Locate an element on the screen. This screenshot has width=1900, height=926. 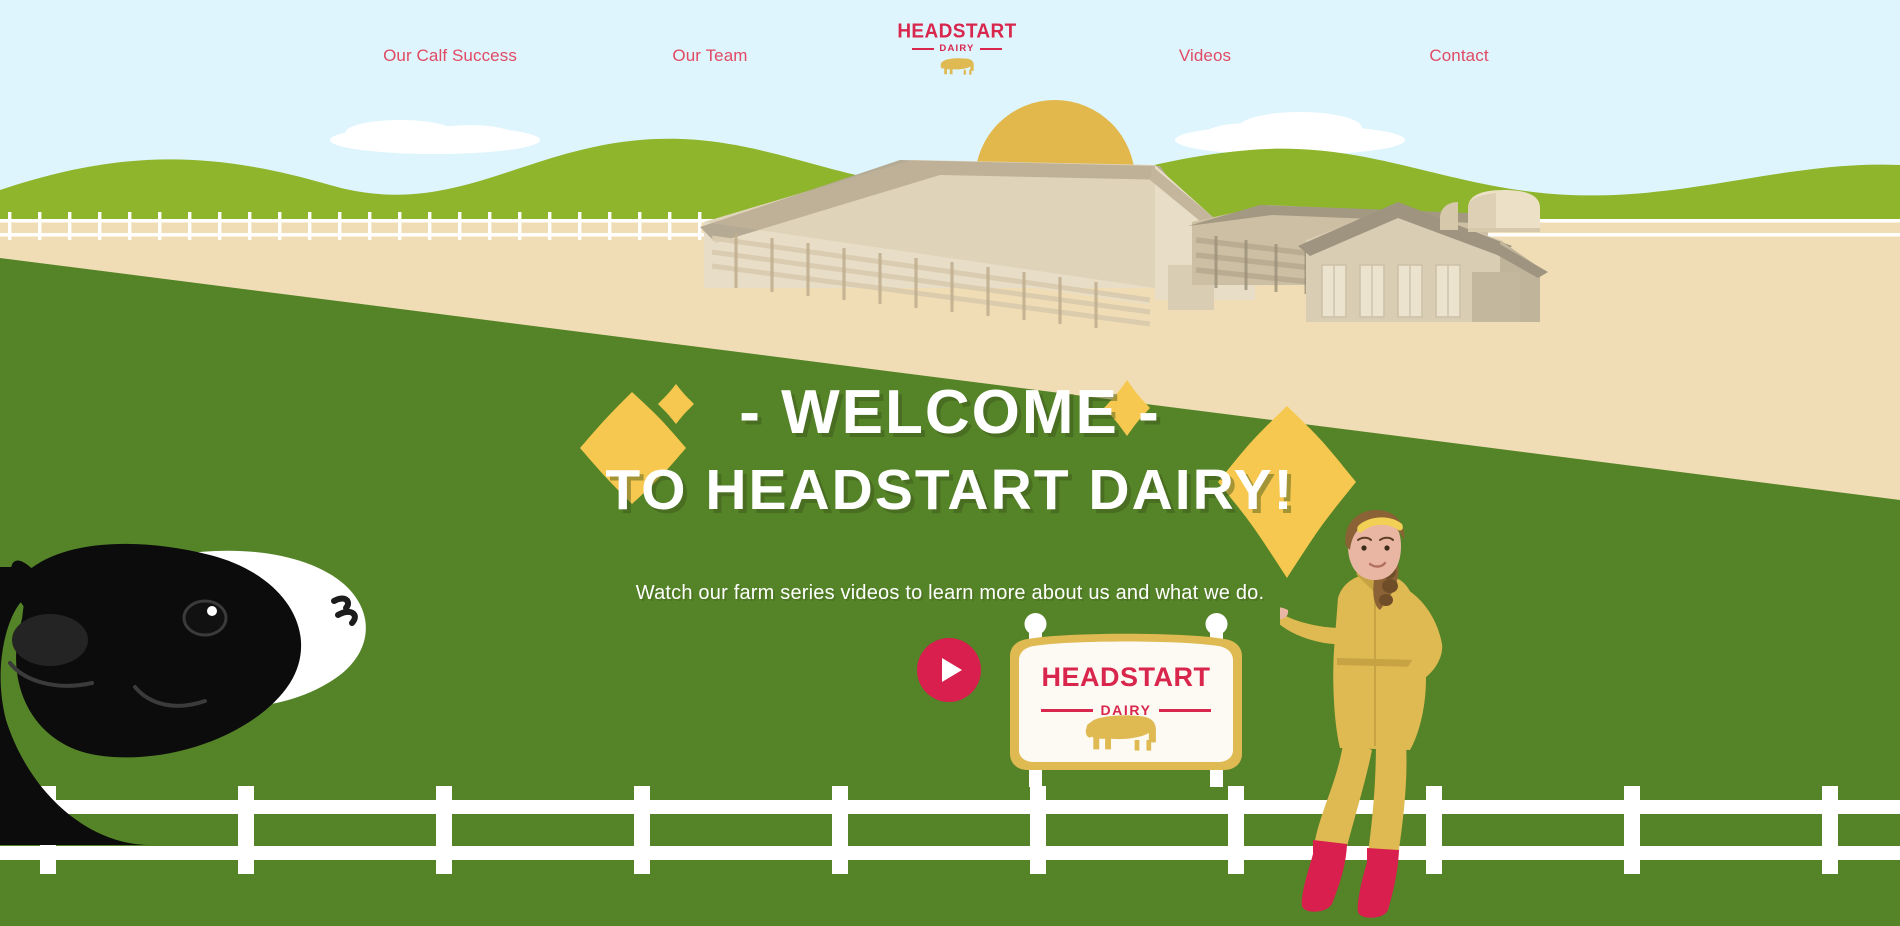
farm-sign-board is located at coordinates (1126, 700).